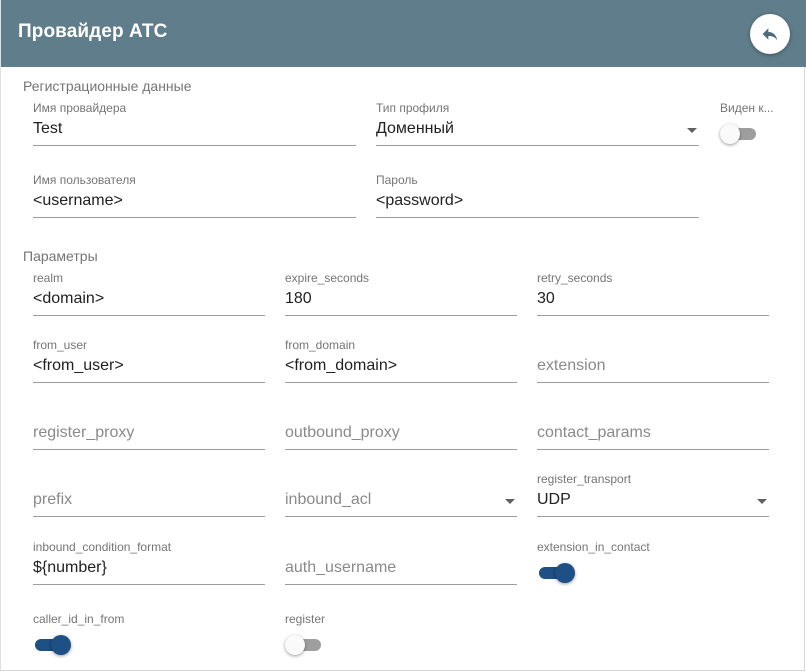 This screenshot has height=672, width=806. What do you see at coordinates (401, 502) in the screenshot?
I see `inbound-acl-select: inbound_acl` at bounding box center [401, 502].